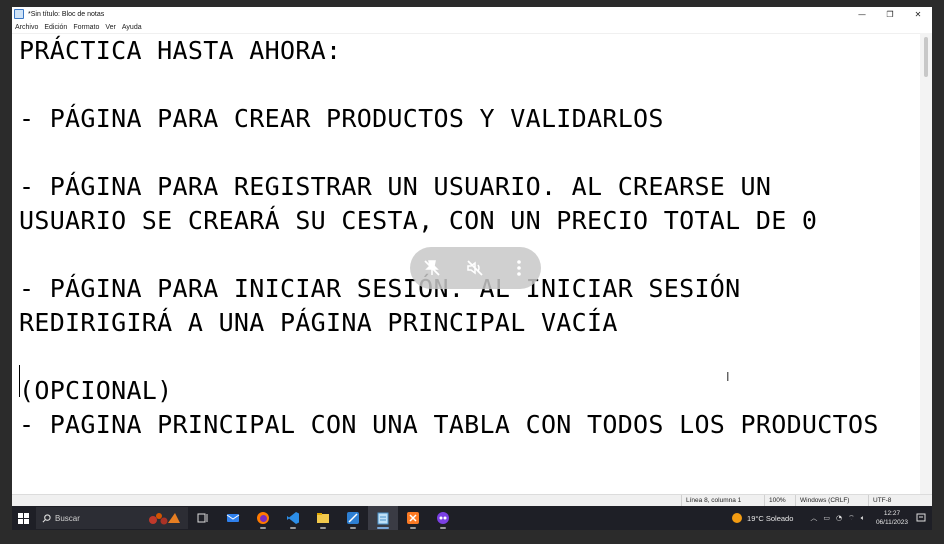 The image size is (944, 544). I want to click on file-explorer-icon, so click(323, 518).